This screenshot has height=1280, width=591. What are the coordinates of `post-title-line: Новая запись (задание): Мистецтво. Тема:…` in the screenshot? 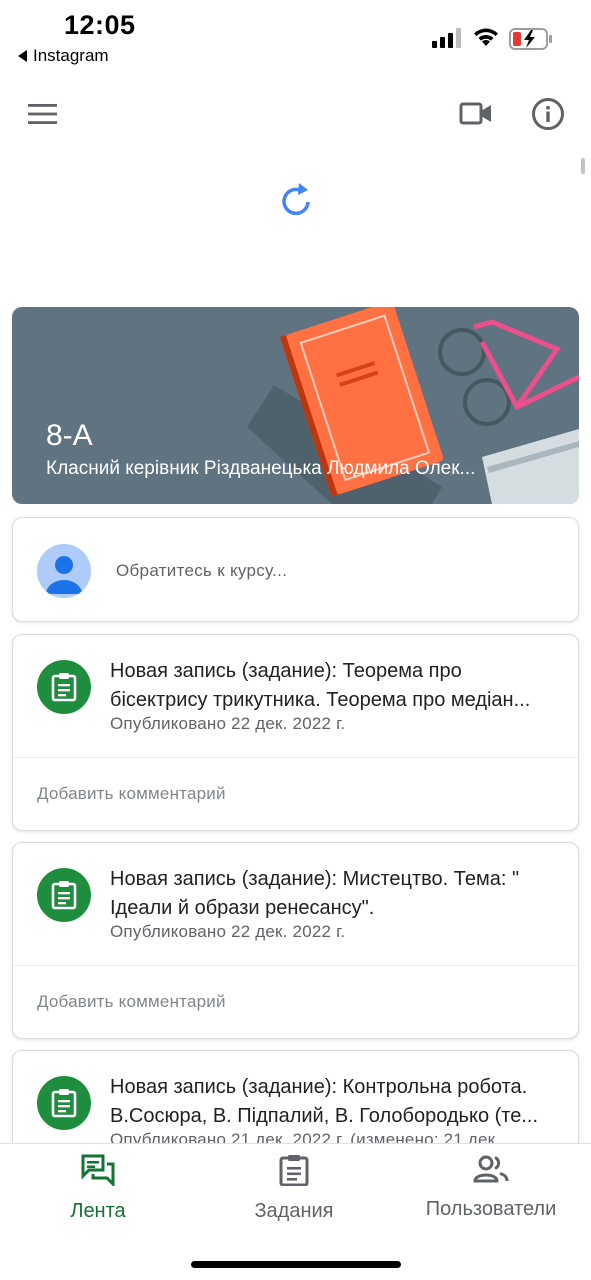 It's located at (315, 879).